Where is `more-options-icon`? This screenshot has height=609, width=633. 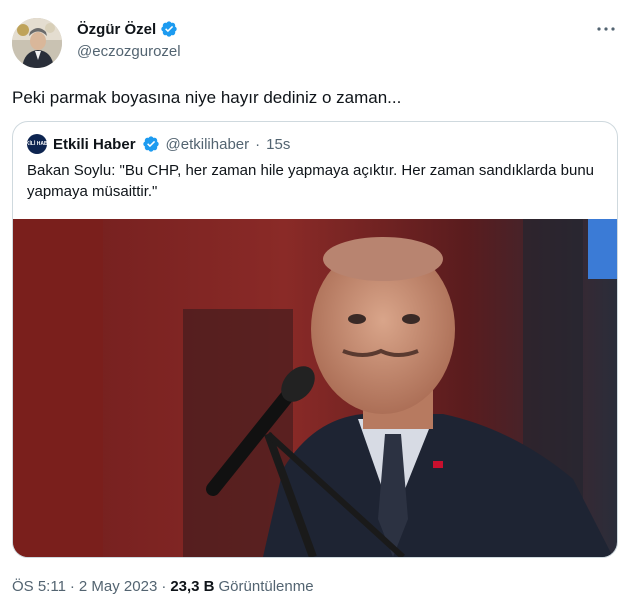 more-options-icon is located at coordinates (606, 29).